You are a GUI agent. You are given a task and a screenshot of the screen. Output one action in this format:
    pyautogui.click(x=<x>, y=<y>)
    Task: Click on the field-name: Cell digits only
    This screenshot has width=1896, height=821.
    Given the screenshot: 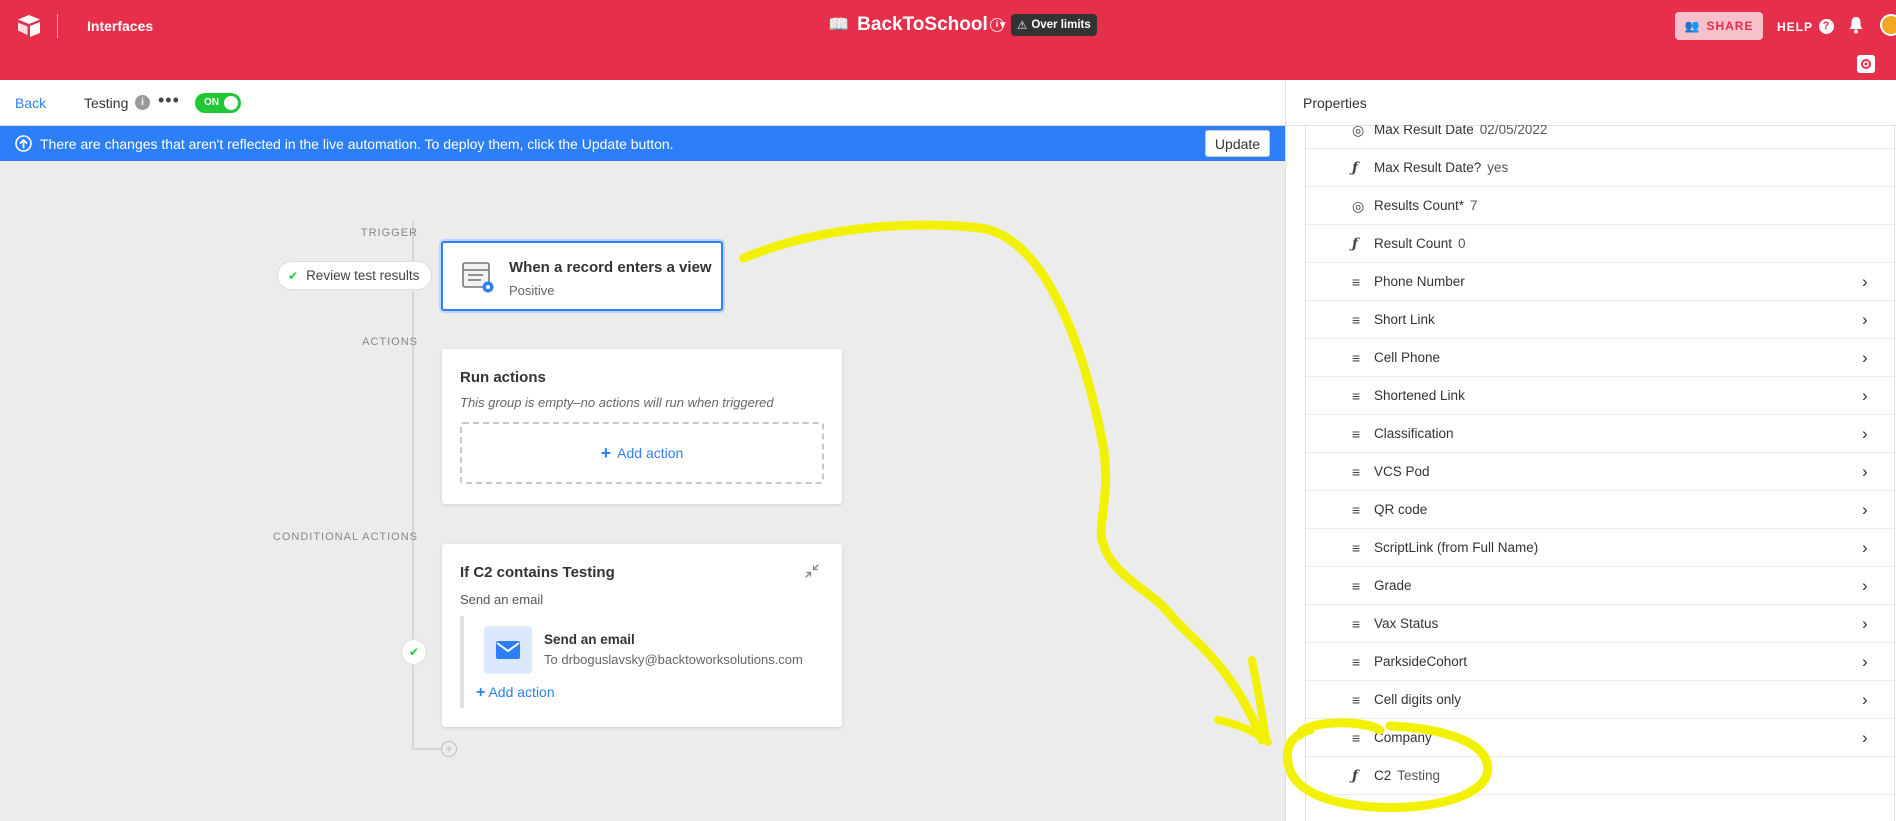 What is the action you would take?
    pyautogui.click(x=1418, y=699)
    